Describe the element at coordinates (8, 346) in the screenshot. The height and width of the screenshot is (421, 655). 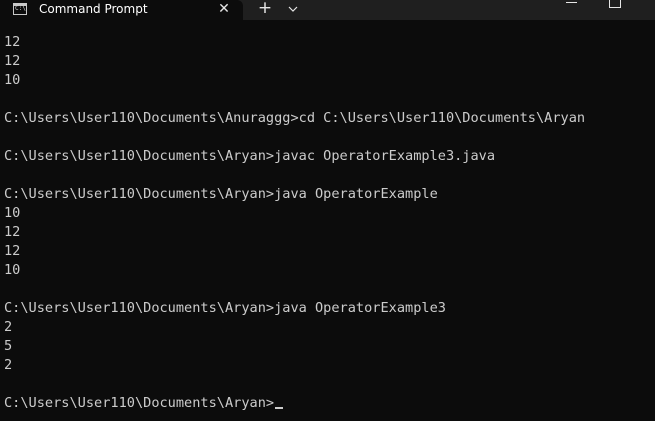
I see `terminal-line: 5` at that location.